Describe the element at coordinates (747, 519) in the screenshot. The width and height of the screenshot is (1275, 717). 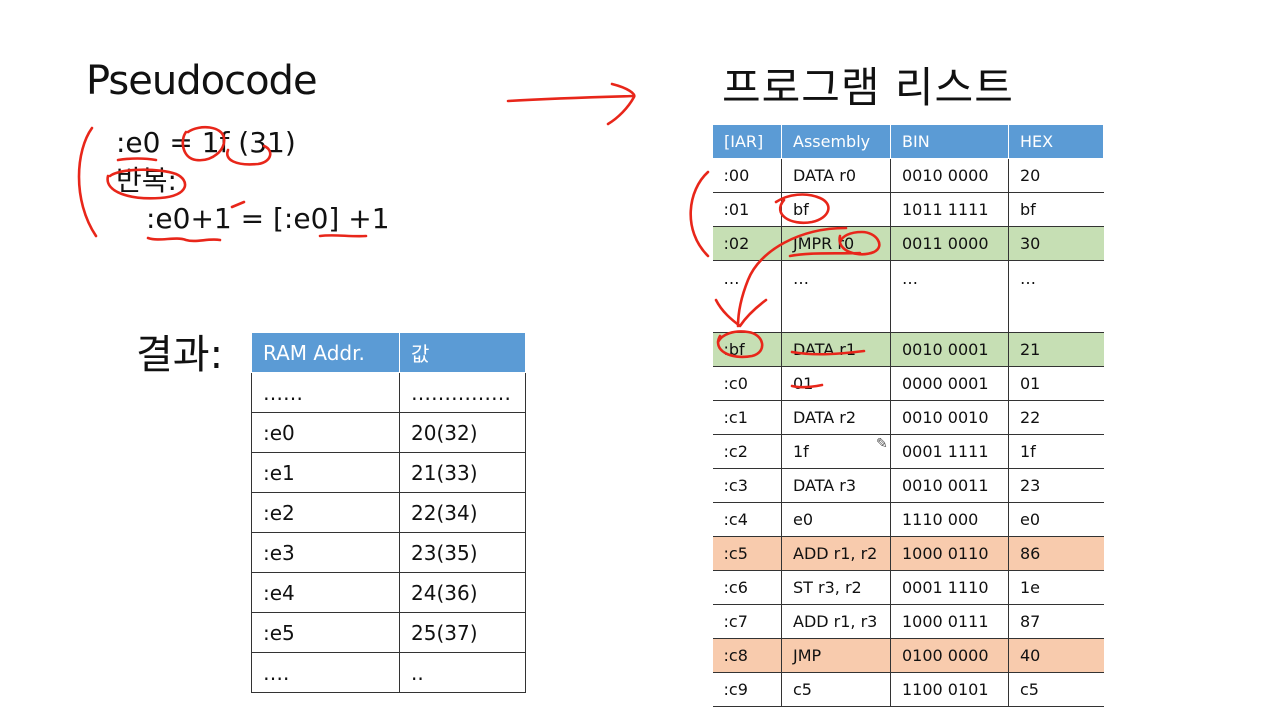
I see `iar-cell: :c4` at that location.